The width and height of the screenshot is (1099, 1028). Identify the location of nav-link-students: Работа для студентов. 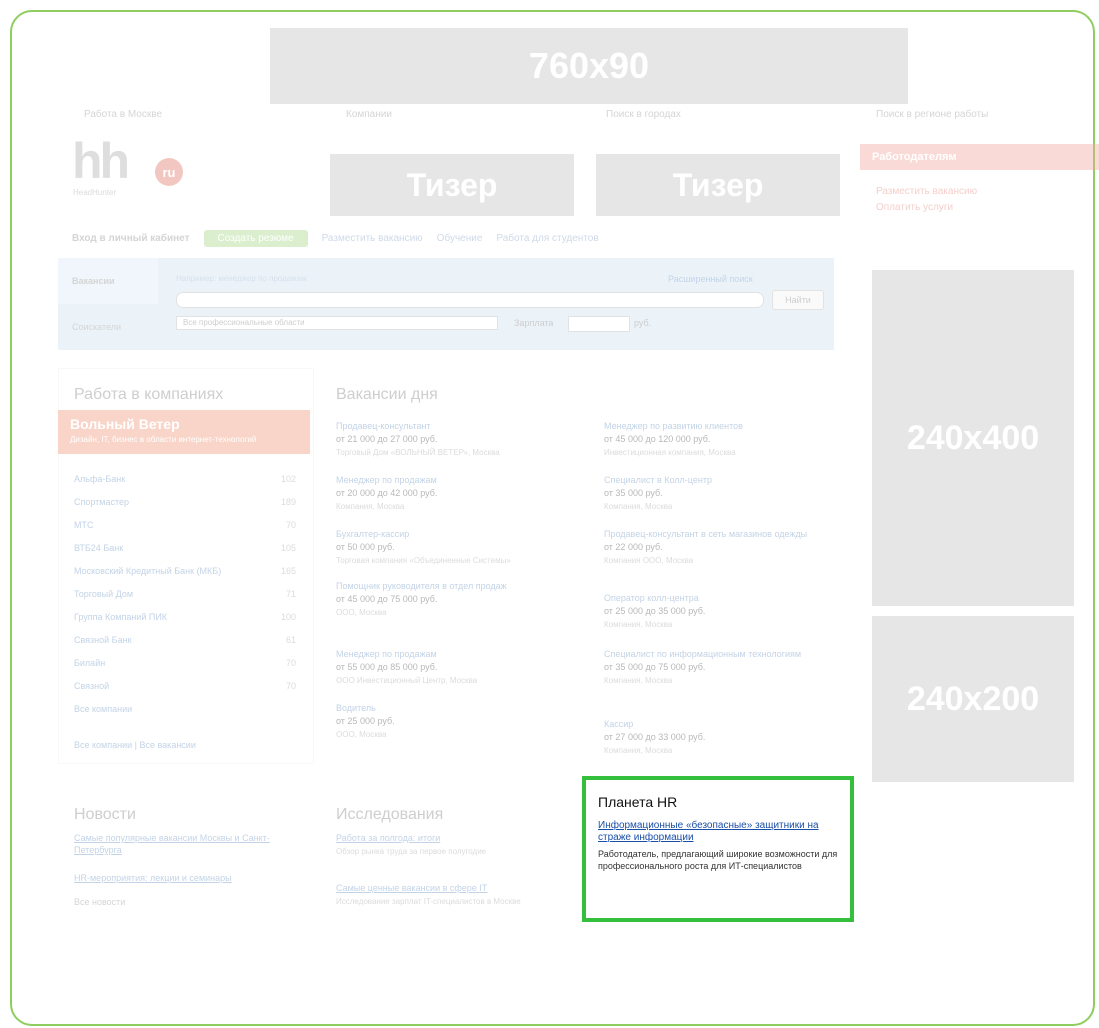
(547, 238).